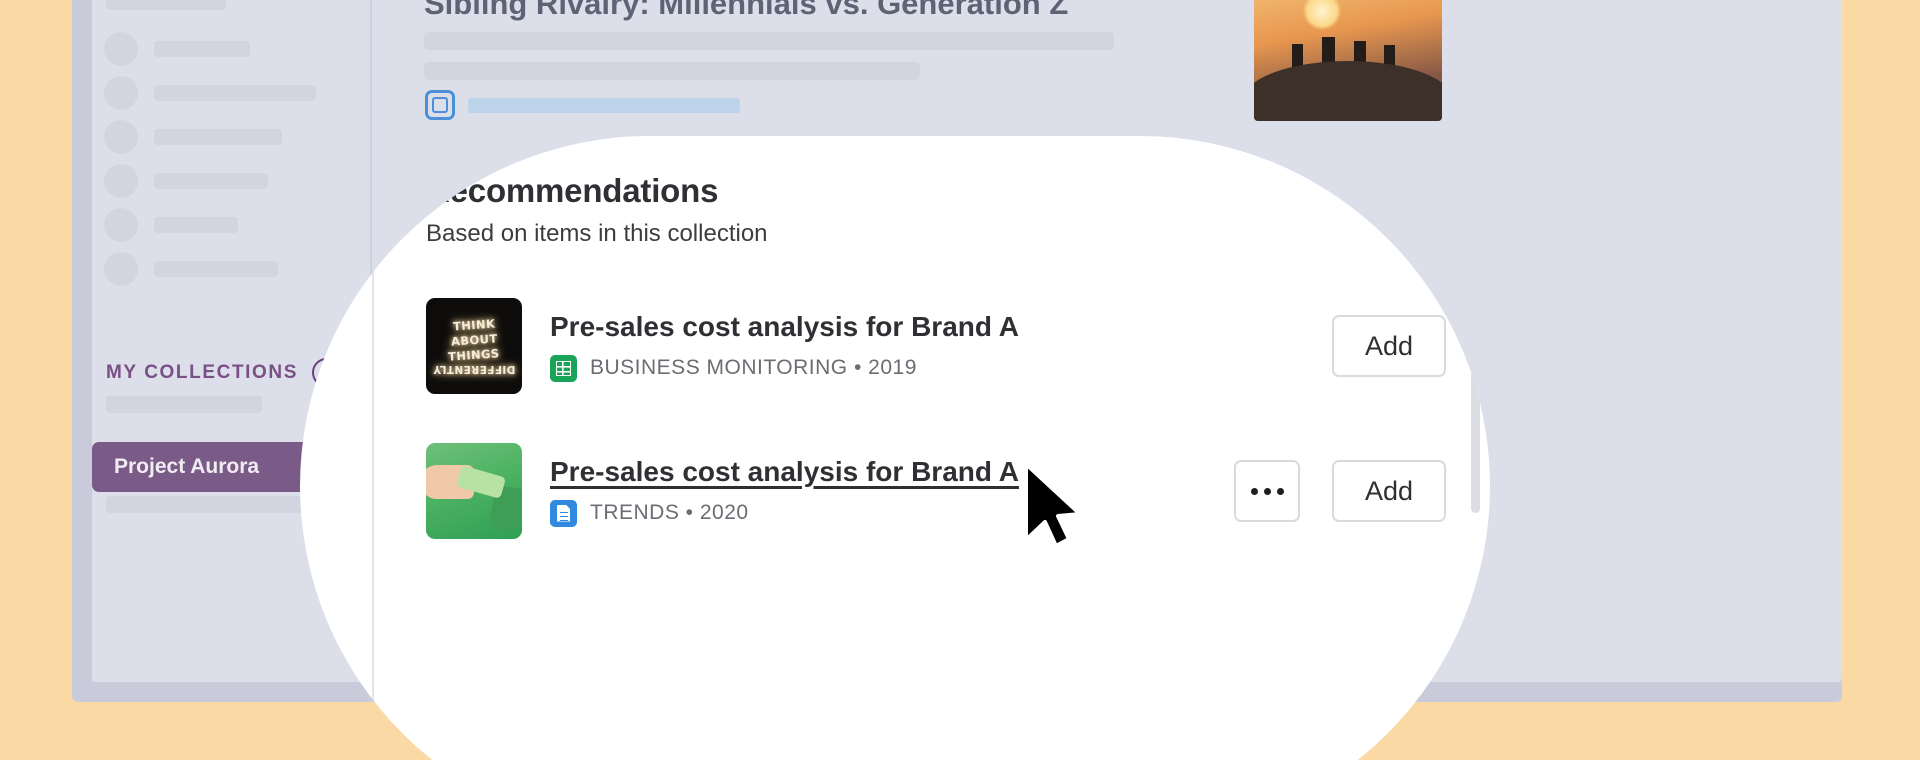 The width and height of the screenshot is (1920, 760). What do you see at coordinates (474, 324) in the screenshot?
I see `thumbnail-text-line: THINK` at bounding box center [474, 324].